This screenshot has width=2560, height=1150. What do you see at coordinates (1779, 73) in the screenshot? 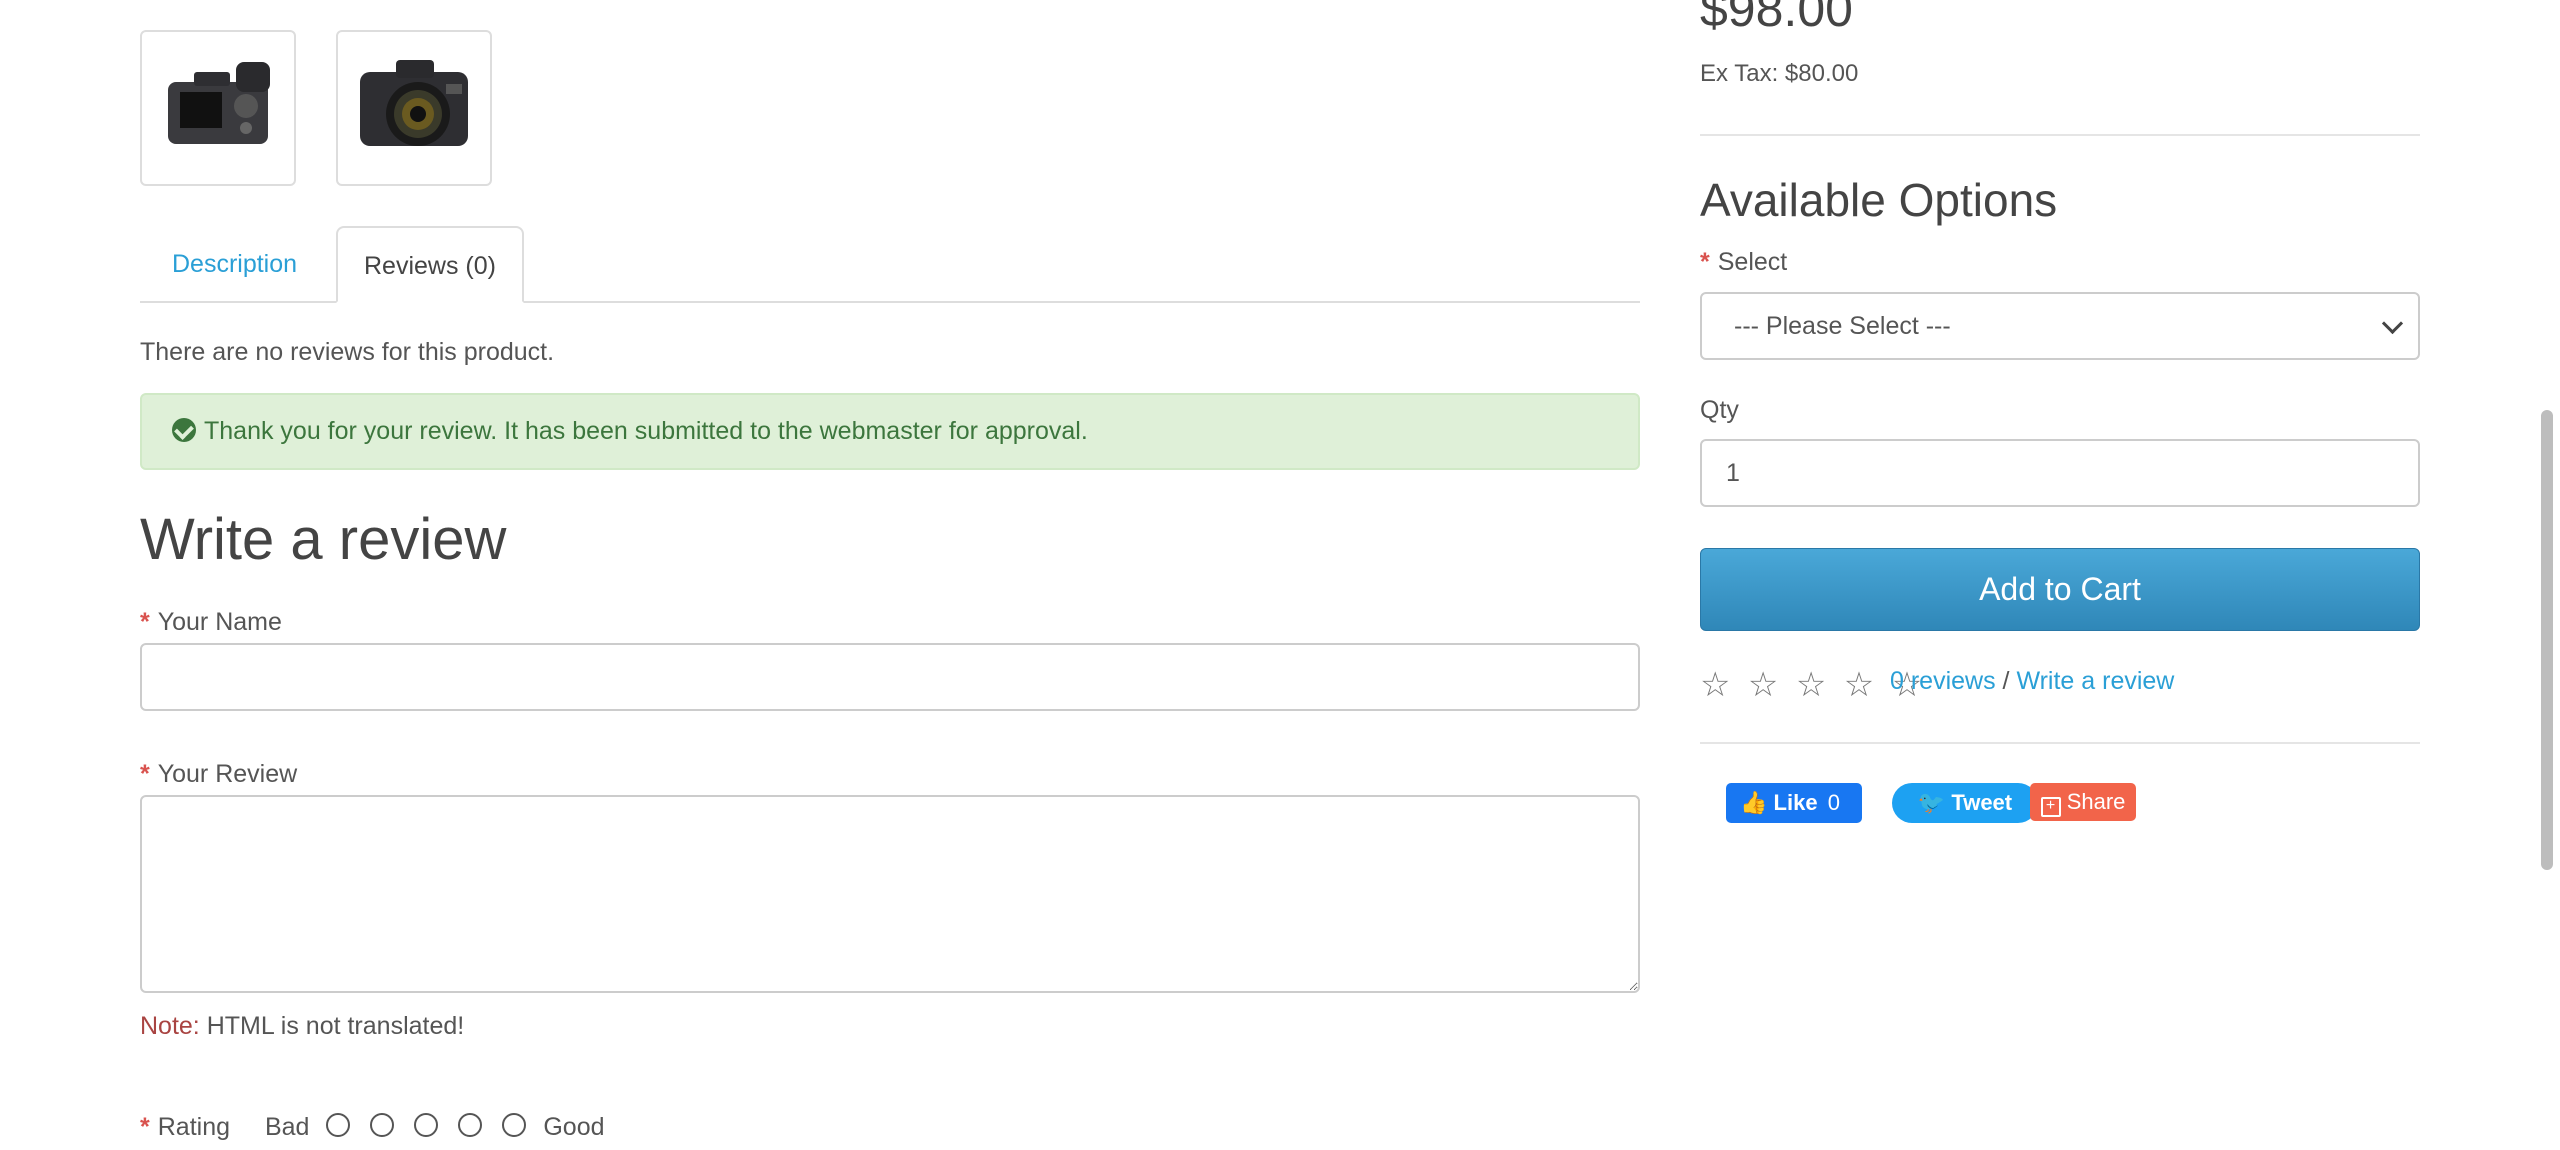
I see `ex-tax-price: Ex Tax: $80.00` at bounding box center [1779, 73].